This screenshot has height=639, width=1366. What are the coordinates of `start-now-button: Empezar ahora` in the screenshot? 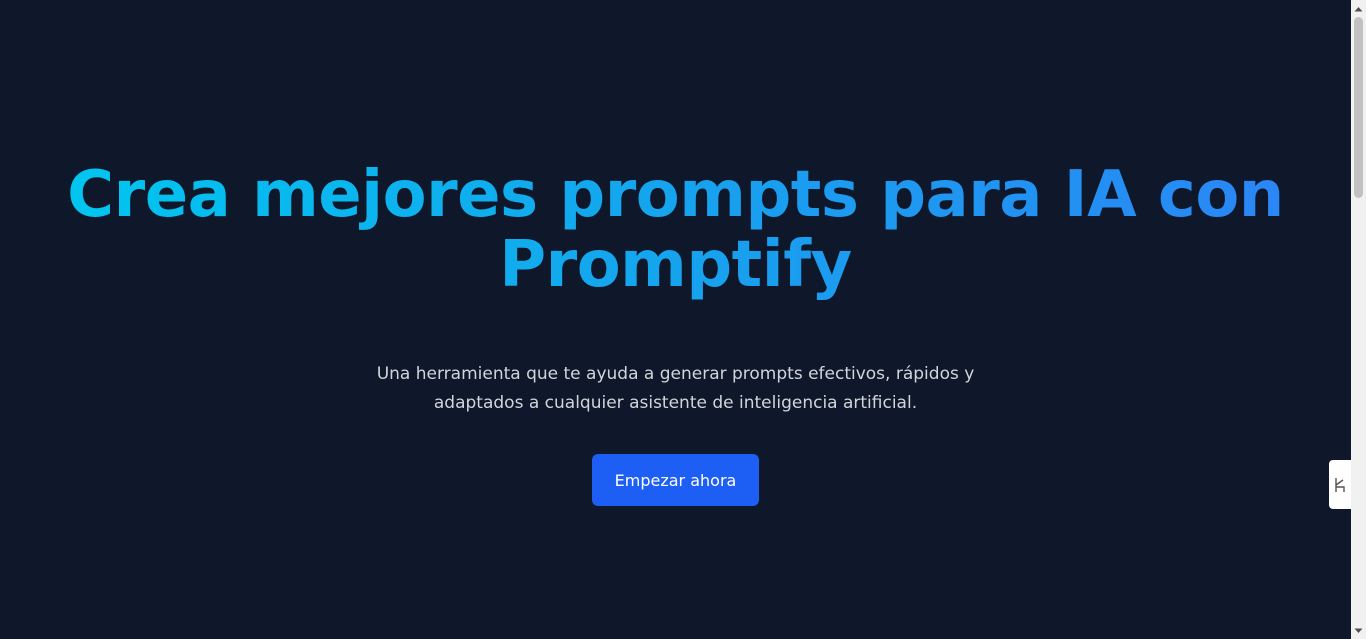 It's located at (675, 480).